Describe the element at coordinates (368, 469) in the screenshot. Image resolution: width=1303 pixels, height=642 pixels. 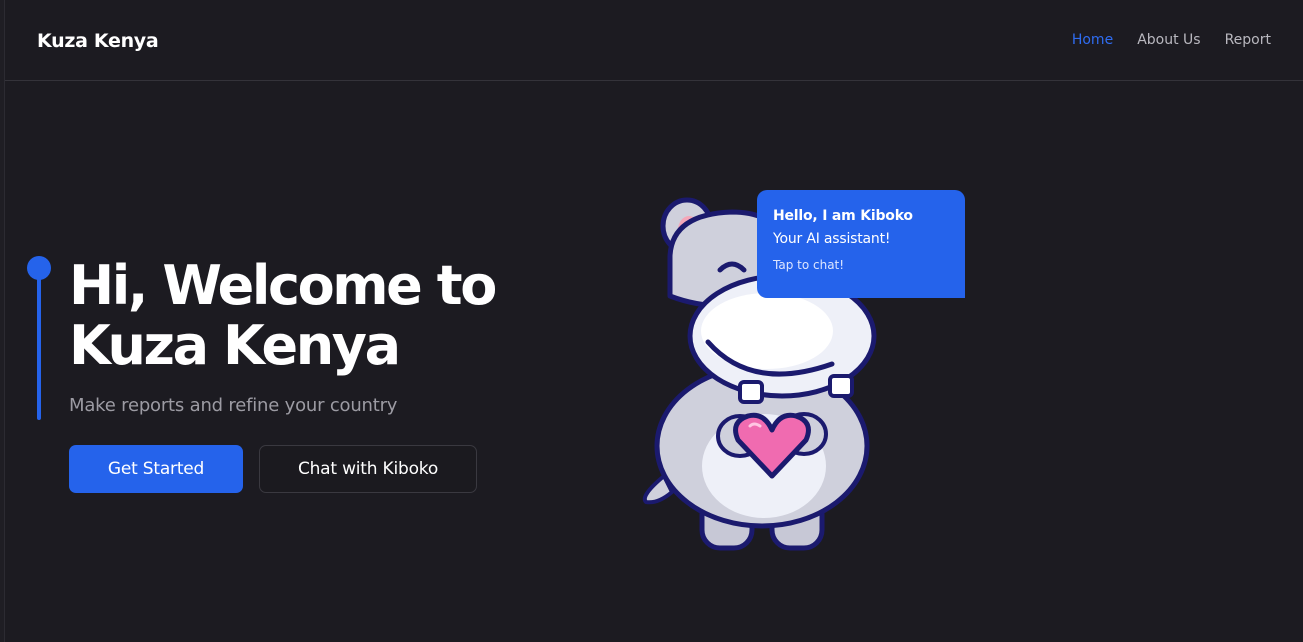
I see `chat-with-kiboko-button: Chat with Kiboko` at that location.